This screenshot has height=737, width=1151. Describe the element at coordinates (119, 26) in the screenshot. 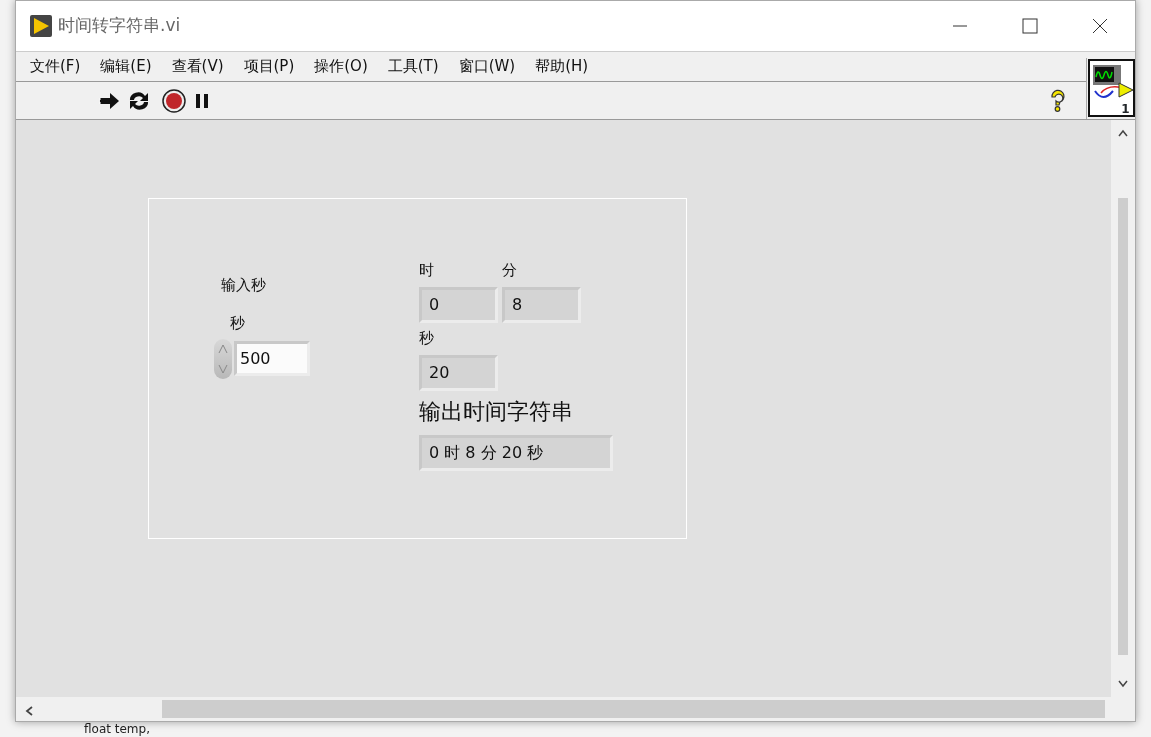

I see `window-title: 时间转字符串.vi` at that location.